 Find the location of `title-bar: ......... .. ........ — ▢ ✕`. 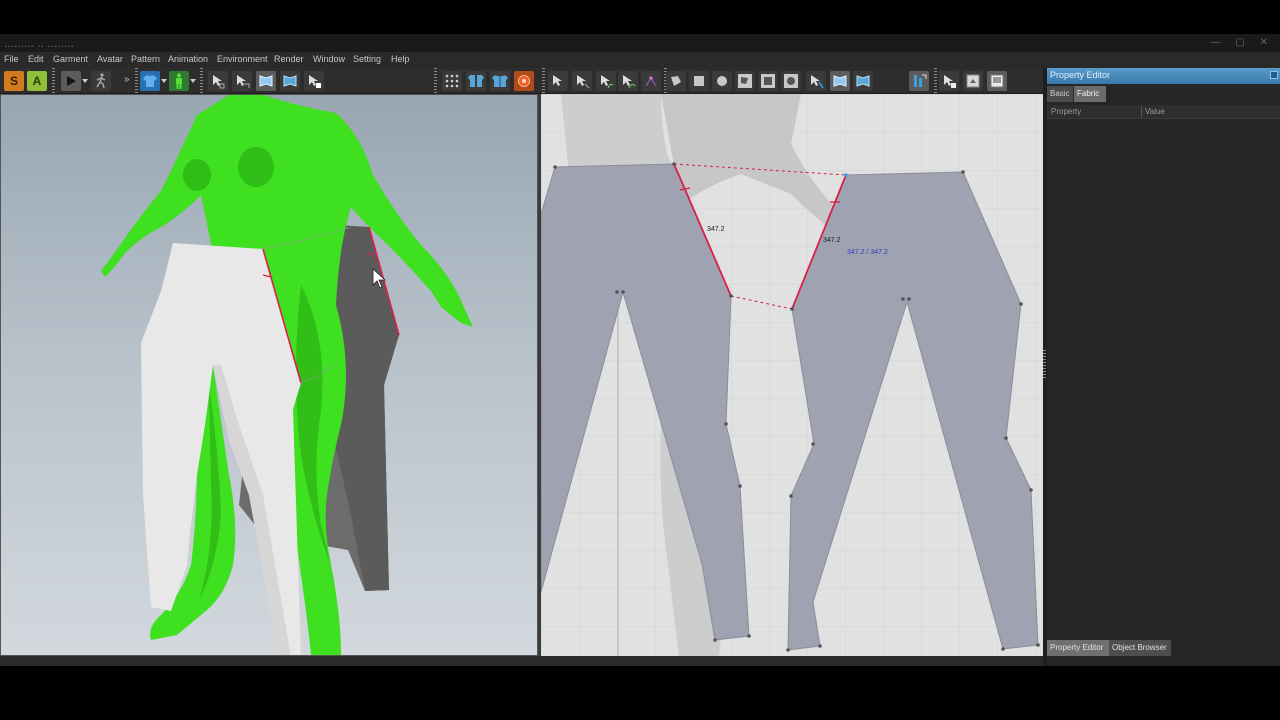

title-bar: ......... .. ........ — ▢ ✕ is located at coordinates (640, 43).